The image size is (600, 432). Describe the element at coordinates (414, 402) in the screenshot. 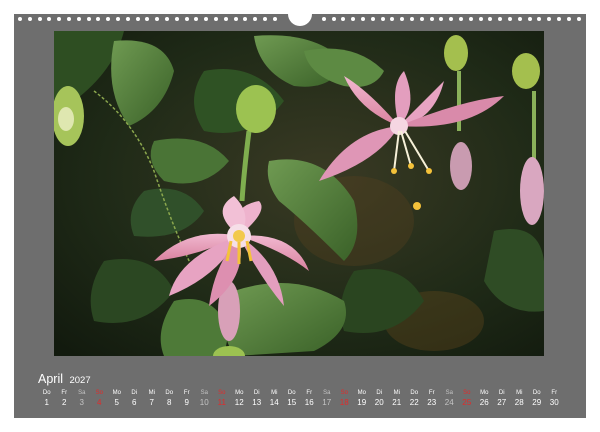

I see `day-number: 22` at that location.